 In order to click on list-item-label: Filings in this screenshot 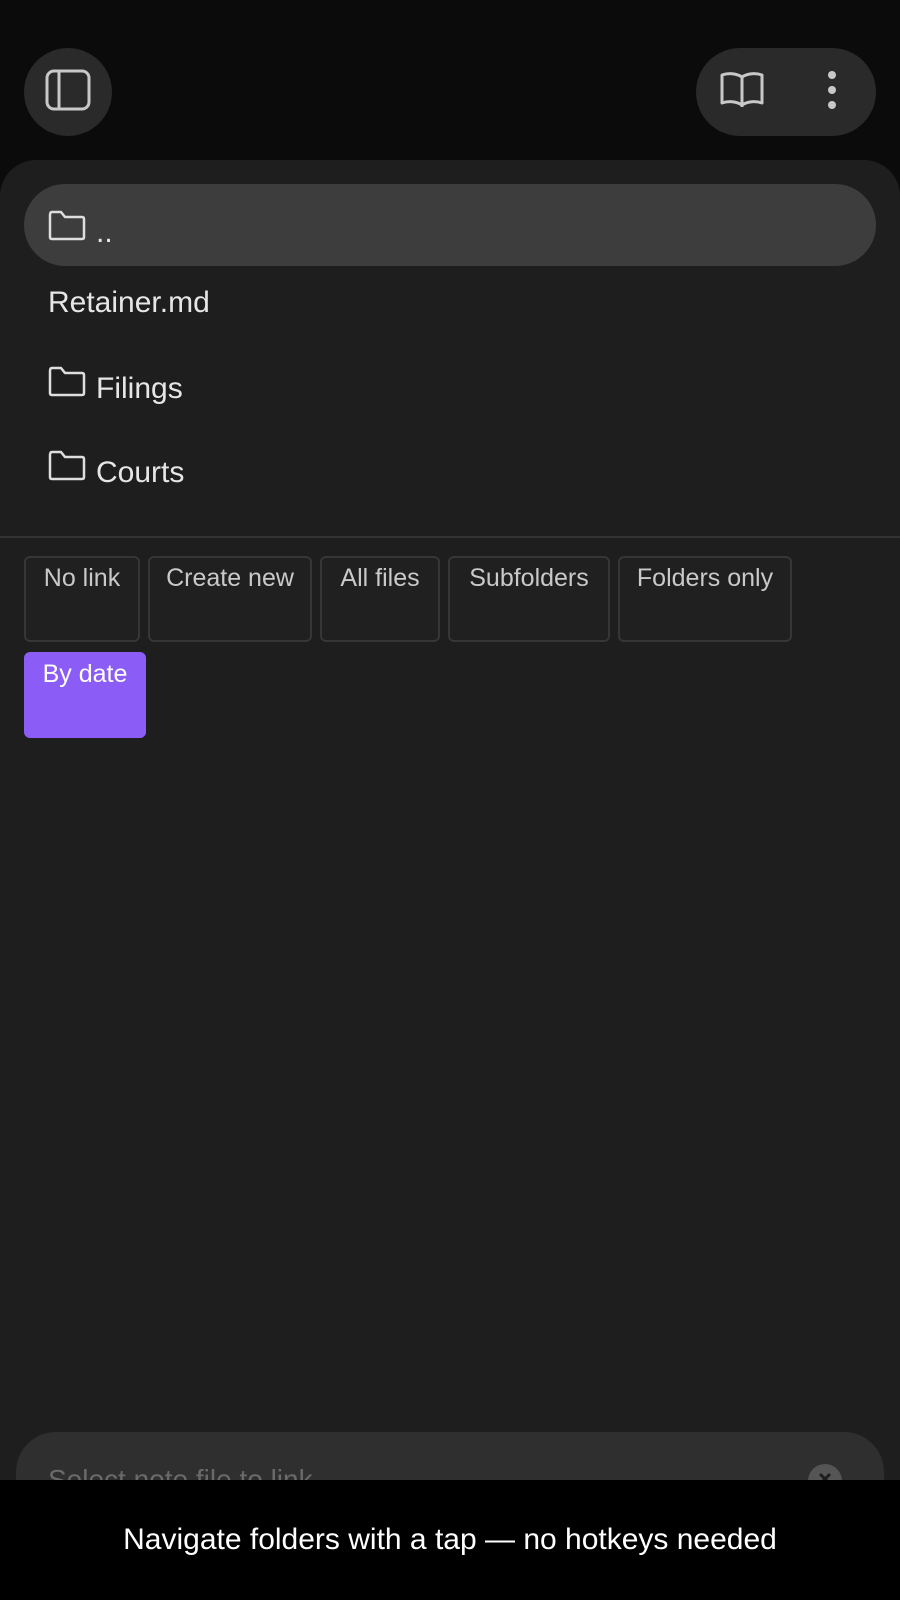, I will do `click(139, 388)`.